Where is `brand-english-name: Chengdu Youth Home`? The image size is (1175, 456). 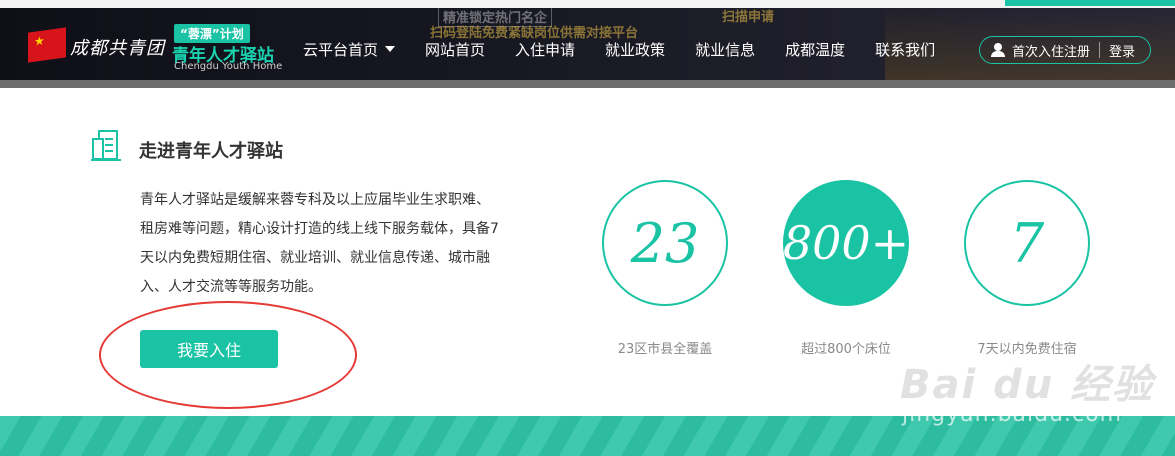 brand-english-name: Chengdu Youth Home is located at coordinates (228, 66).